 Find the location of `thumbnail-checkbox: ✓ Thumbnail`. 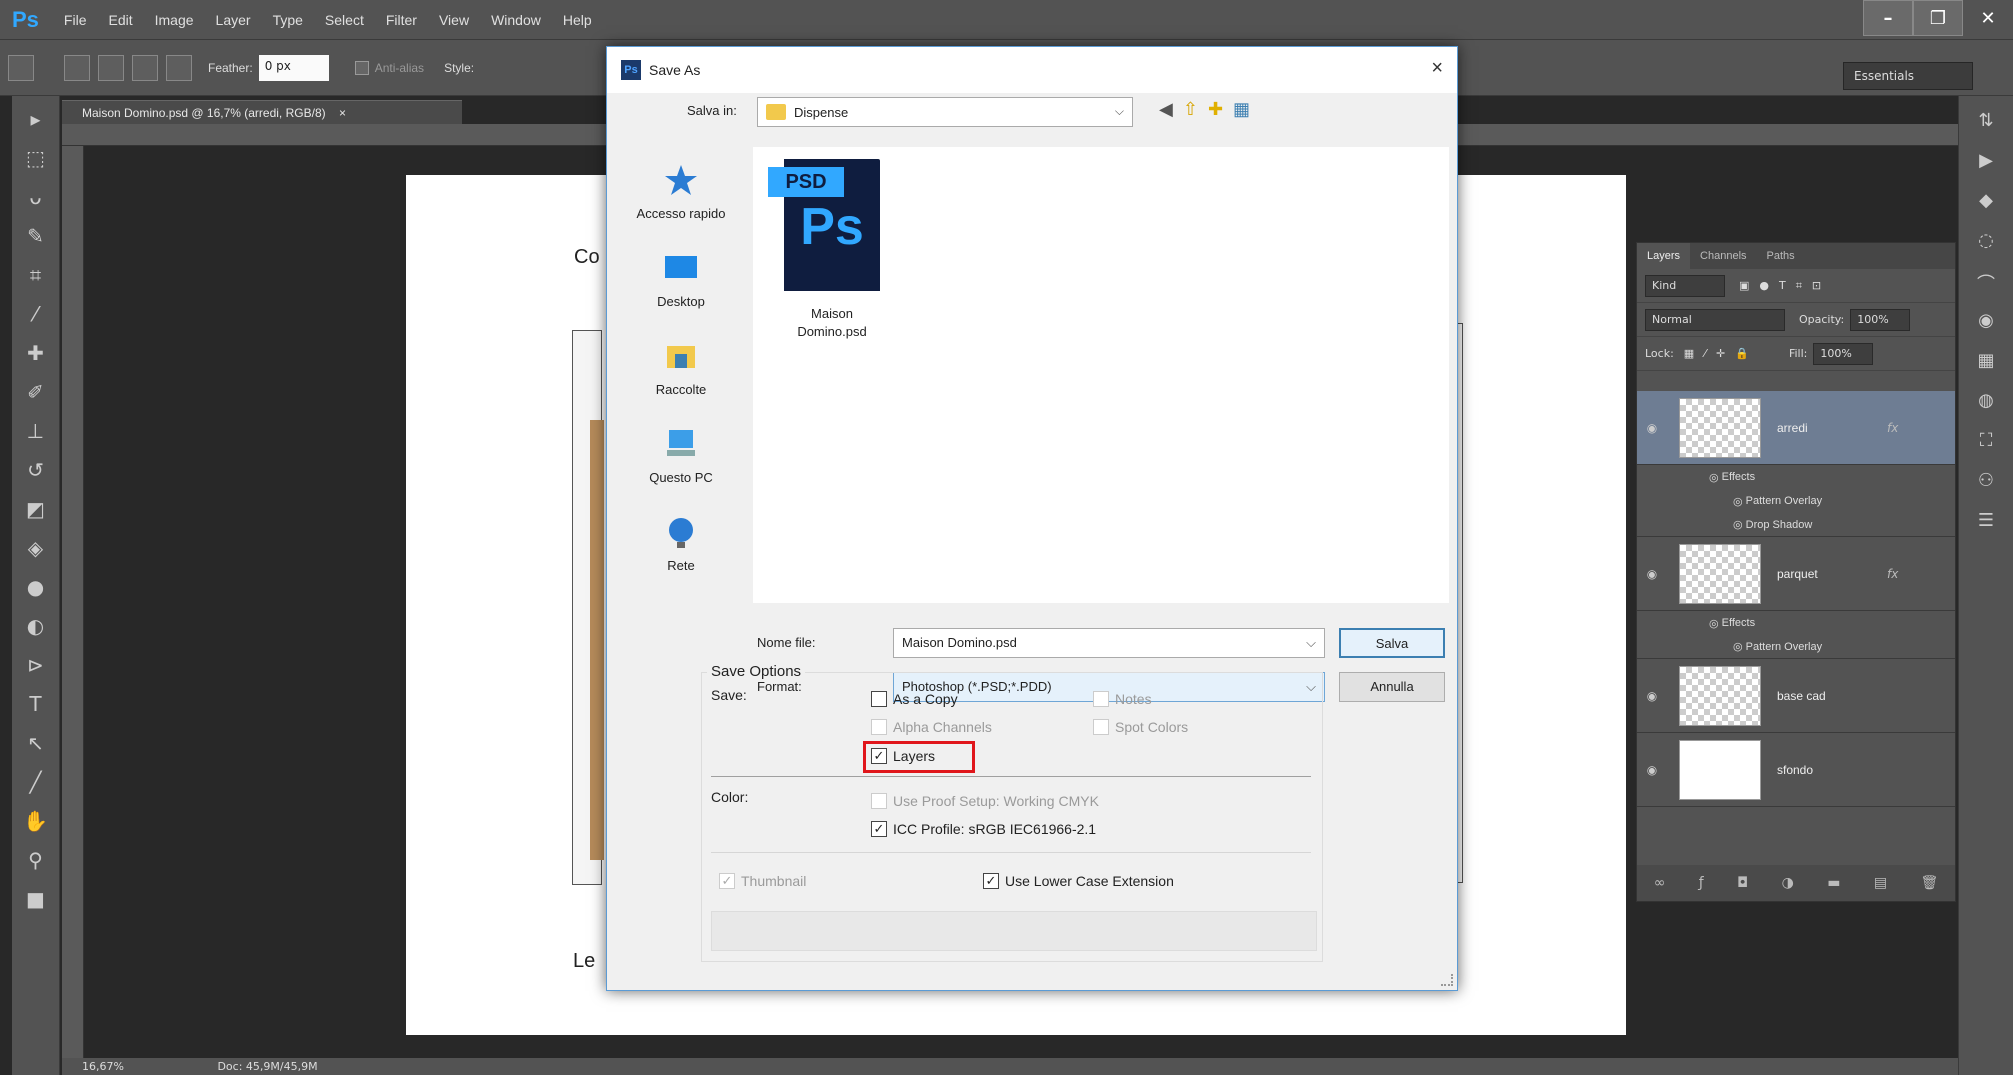

thumbnail-checkbox: ✓ Thumbnail is located at coordinates (762, 881).